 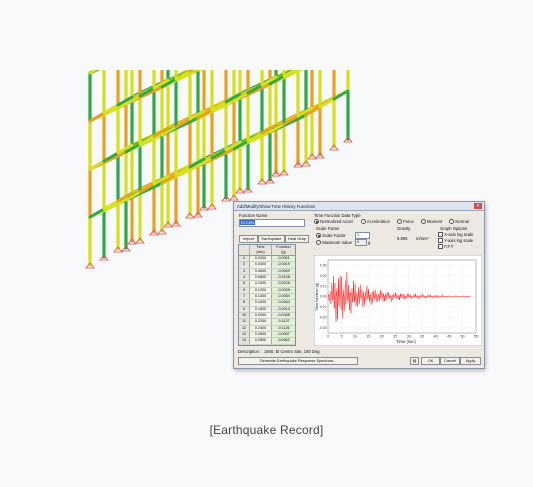 I want to click on x-tick-label: 5, so click(x=341, y=337).